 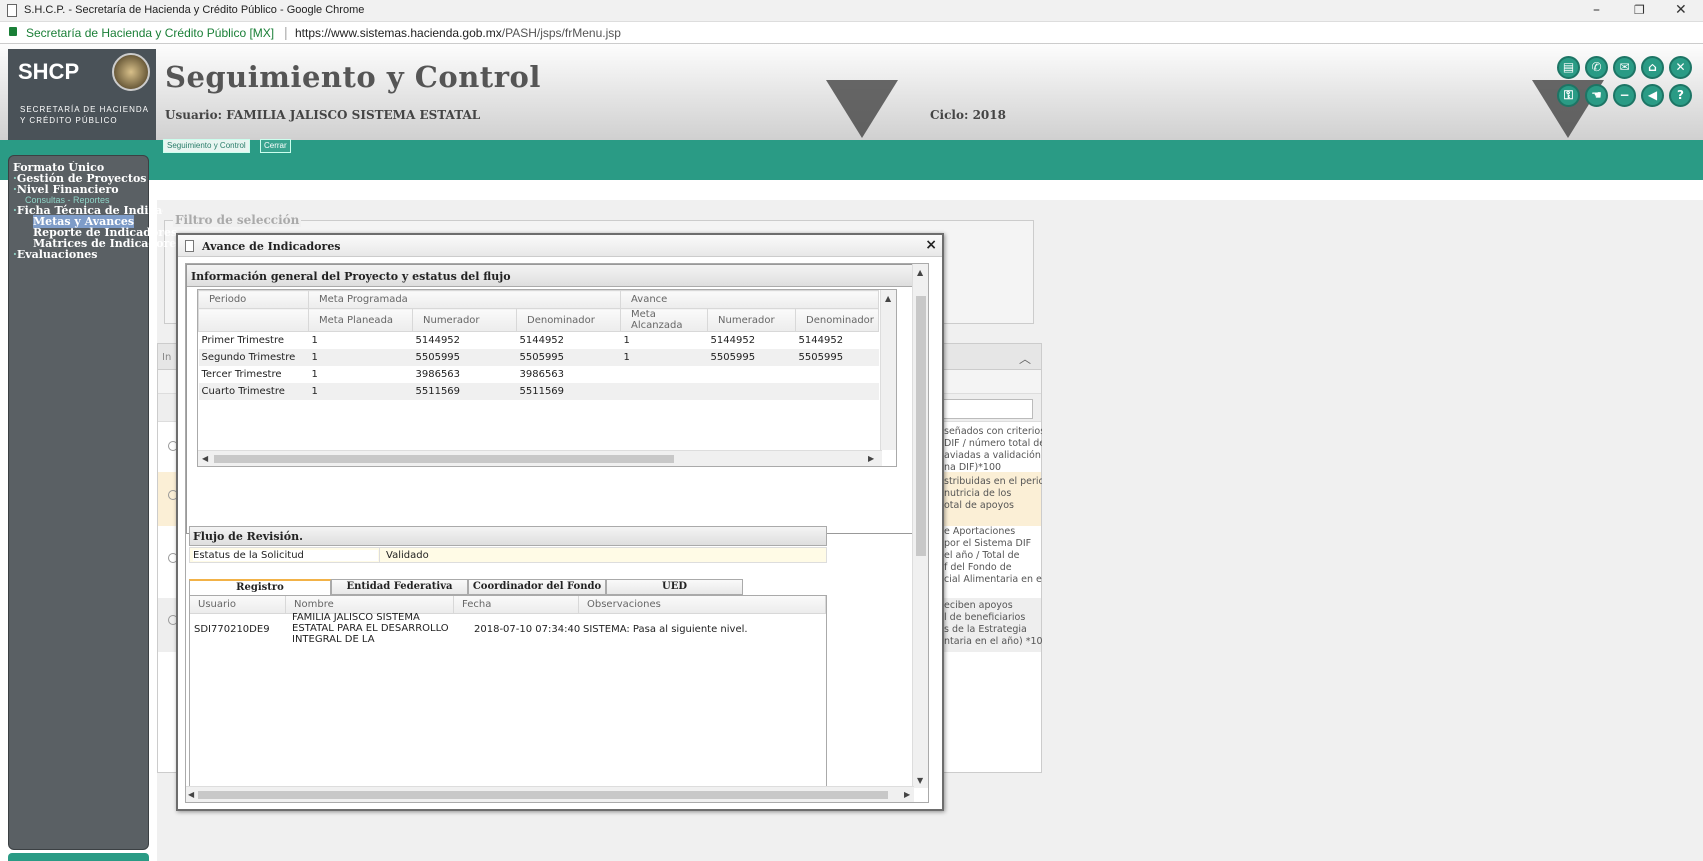 I want to click on col-header-usuario: Usuario, so click(x=238, y=605).